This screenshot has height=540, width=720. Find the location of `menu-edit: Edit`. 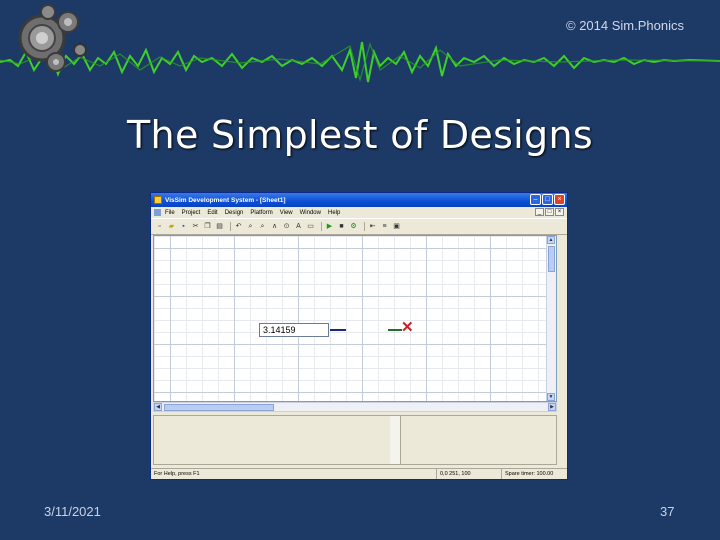

menu-edit: Edit is located at coordinates (212, 213).